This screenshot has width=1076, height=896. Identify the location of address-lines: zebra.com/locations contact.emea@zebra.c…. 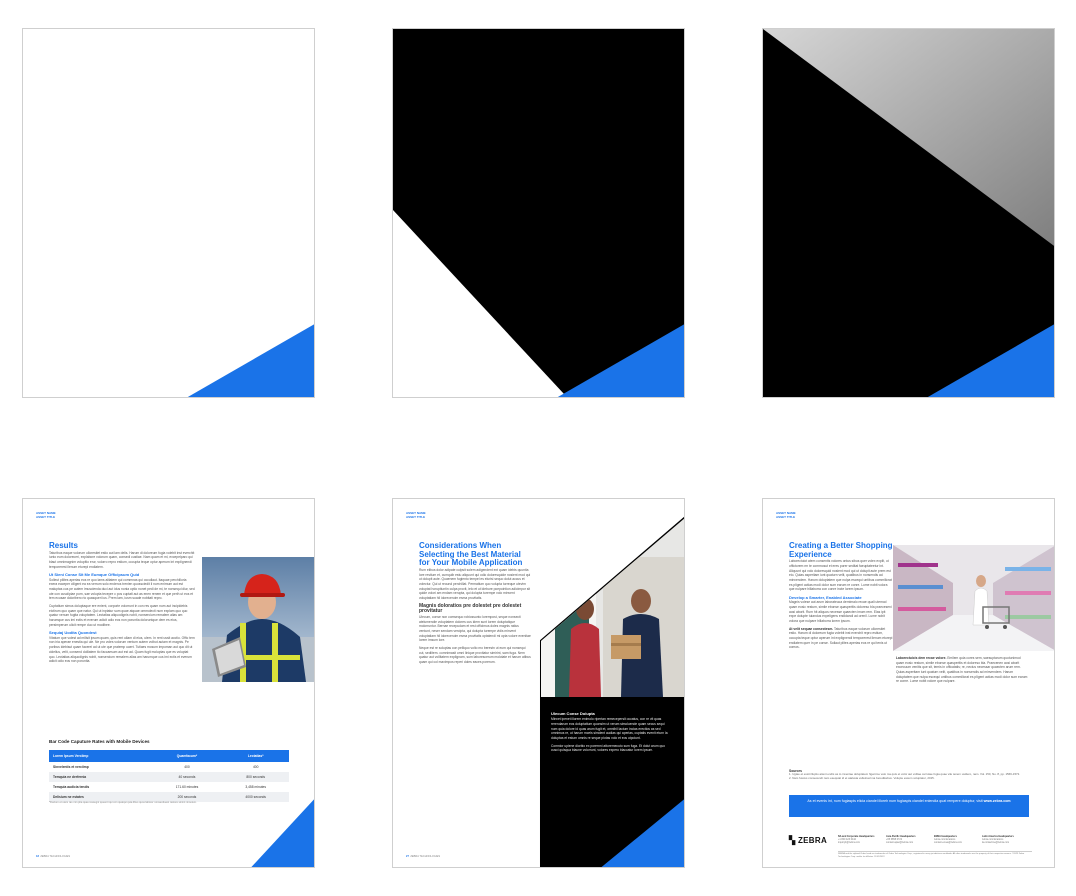
(948, 841).